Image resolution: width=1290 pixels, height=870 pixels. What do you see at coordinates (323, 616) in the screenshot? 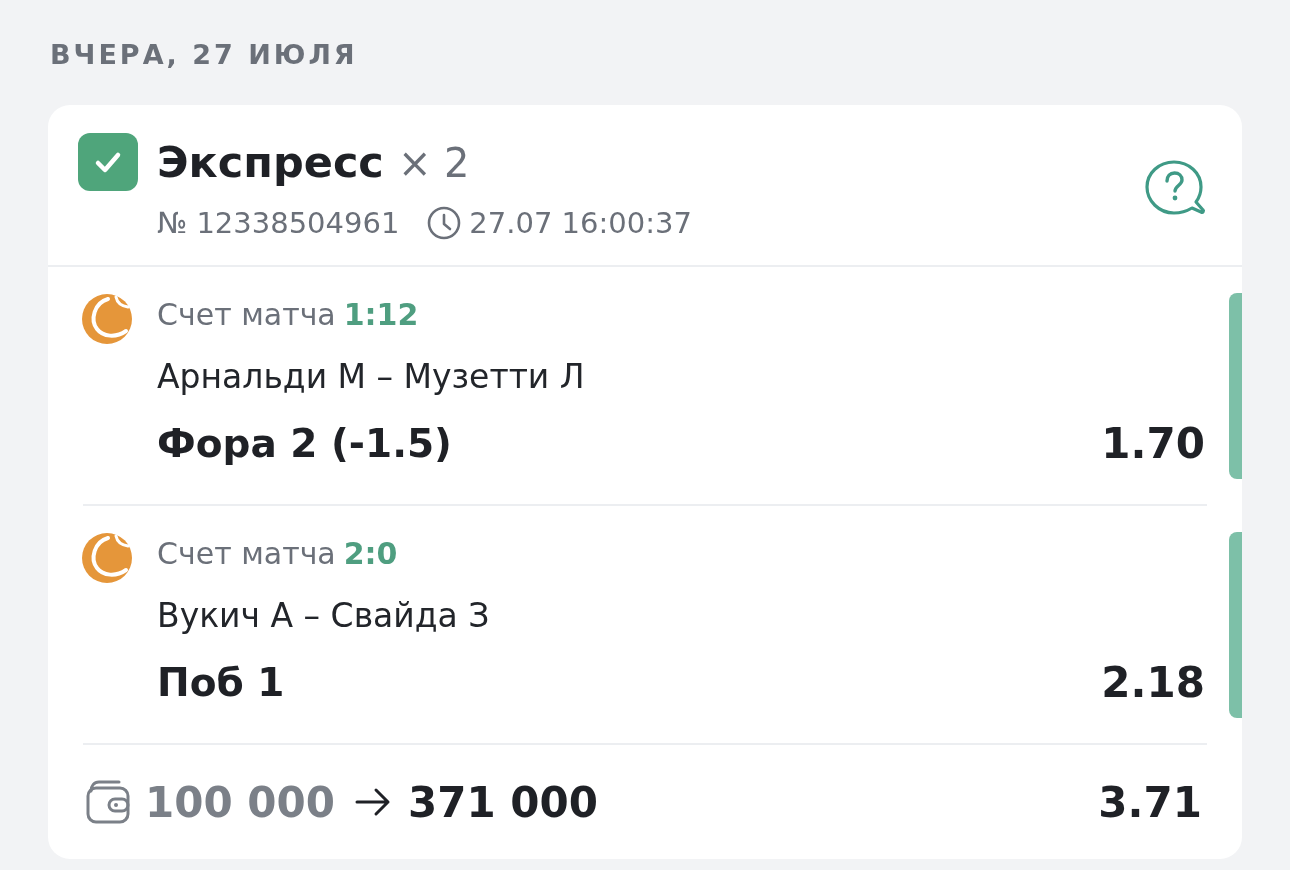
I see `match-teams: Вукич А – Свайда З` at bounding box center [323, 616].